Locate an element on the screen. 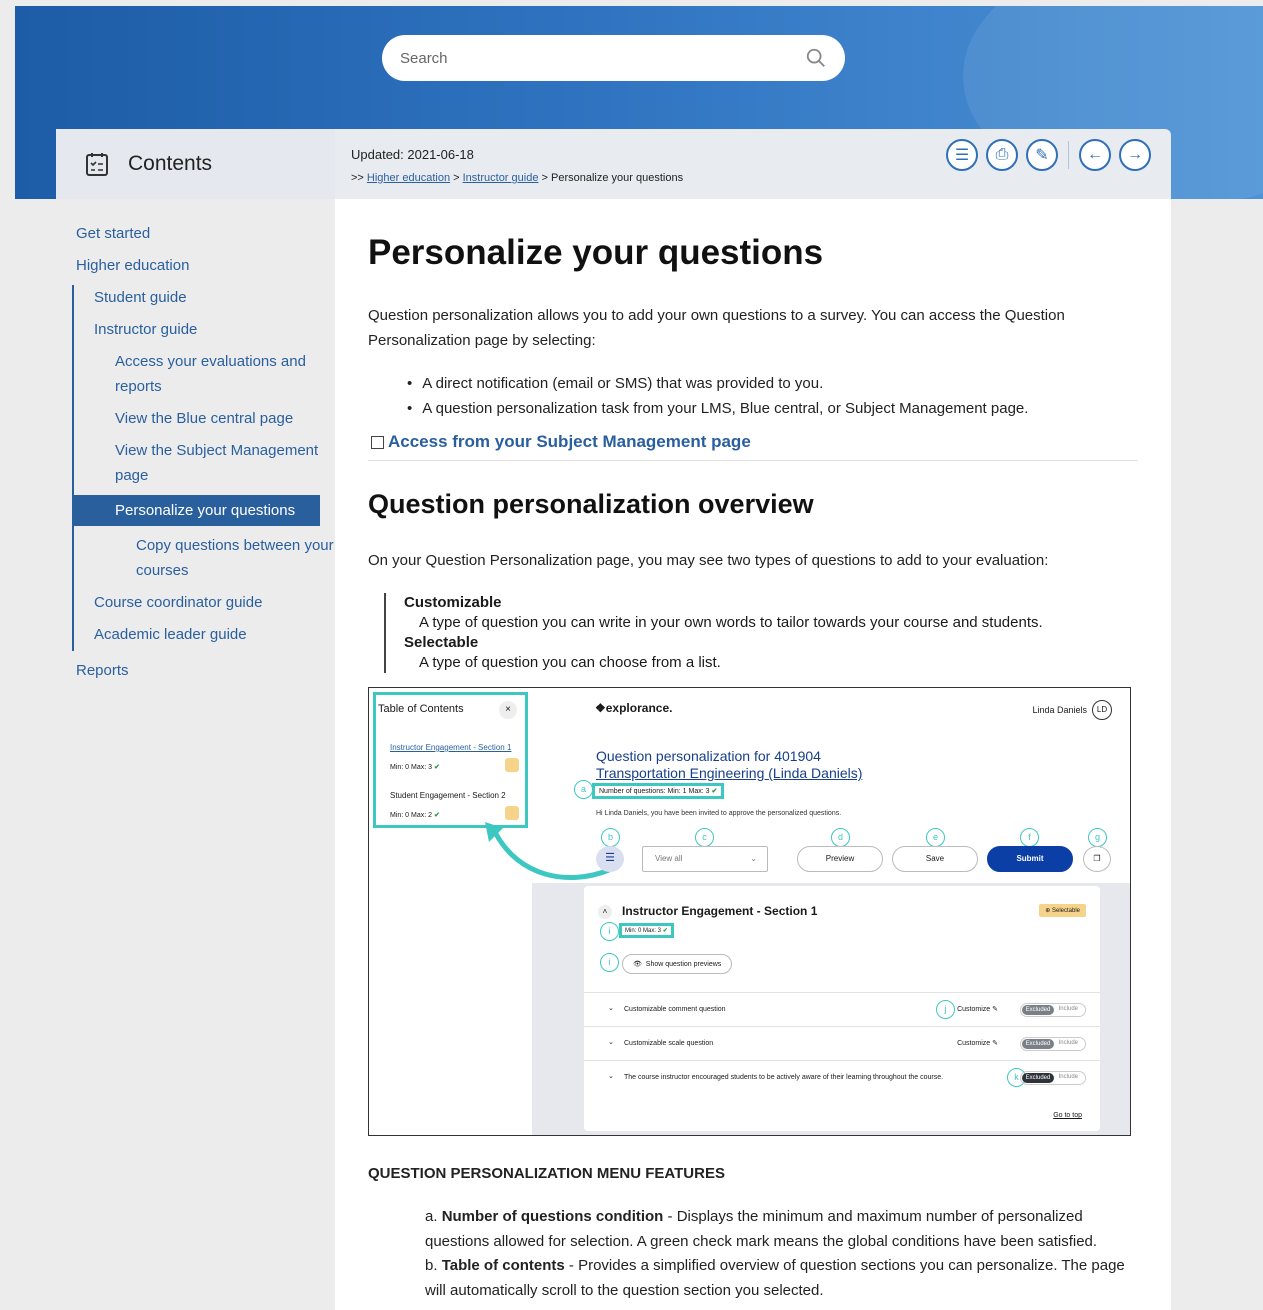 Image resolution: width=1263 pixels, height=1310 pixels. show-previews-button: 👁 Show question previews is located at coordinates (677, 964).